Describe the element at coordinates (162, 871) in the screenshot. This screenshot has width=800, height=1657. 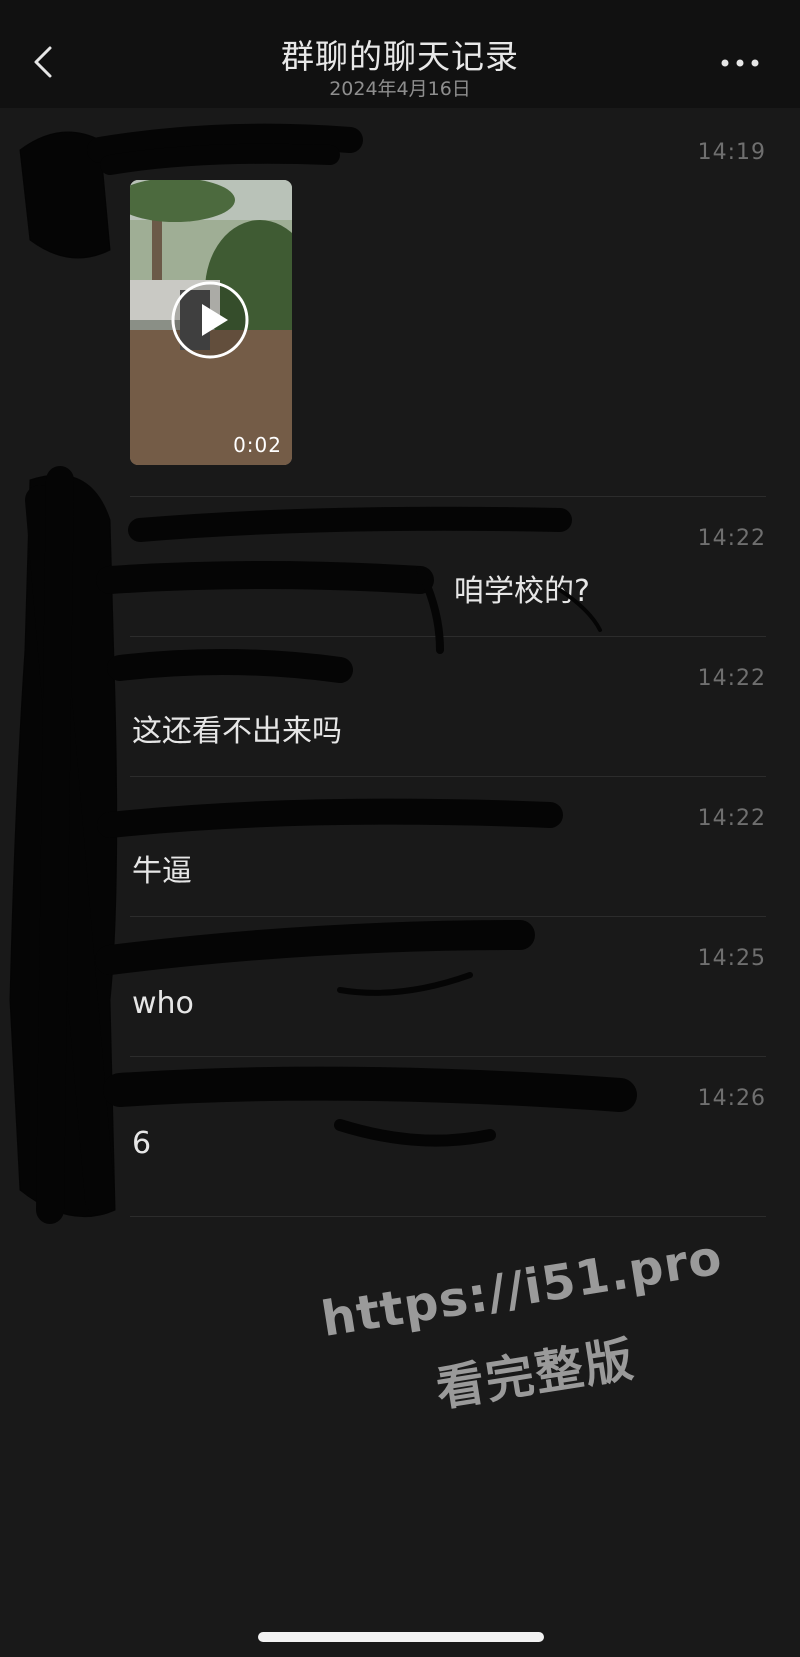
I see `message-text: 牛逼` at that location.